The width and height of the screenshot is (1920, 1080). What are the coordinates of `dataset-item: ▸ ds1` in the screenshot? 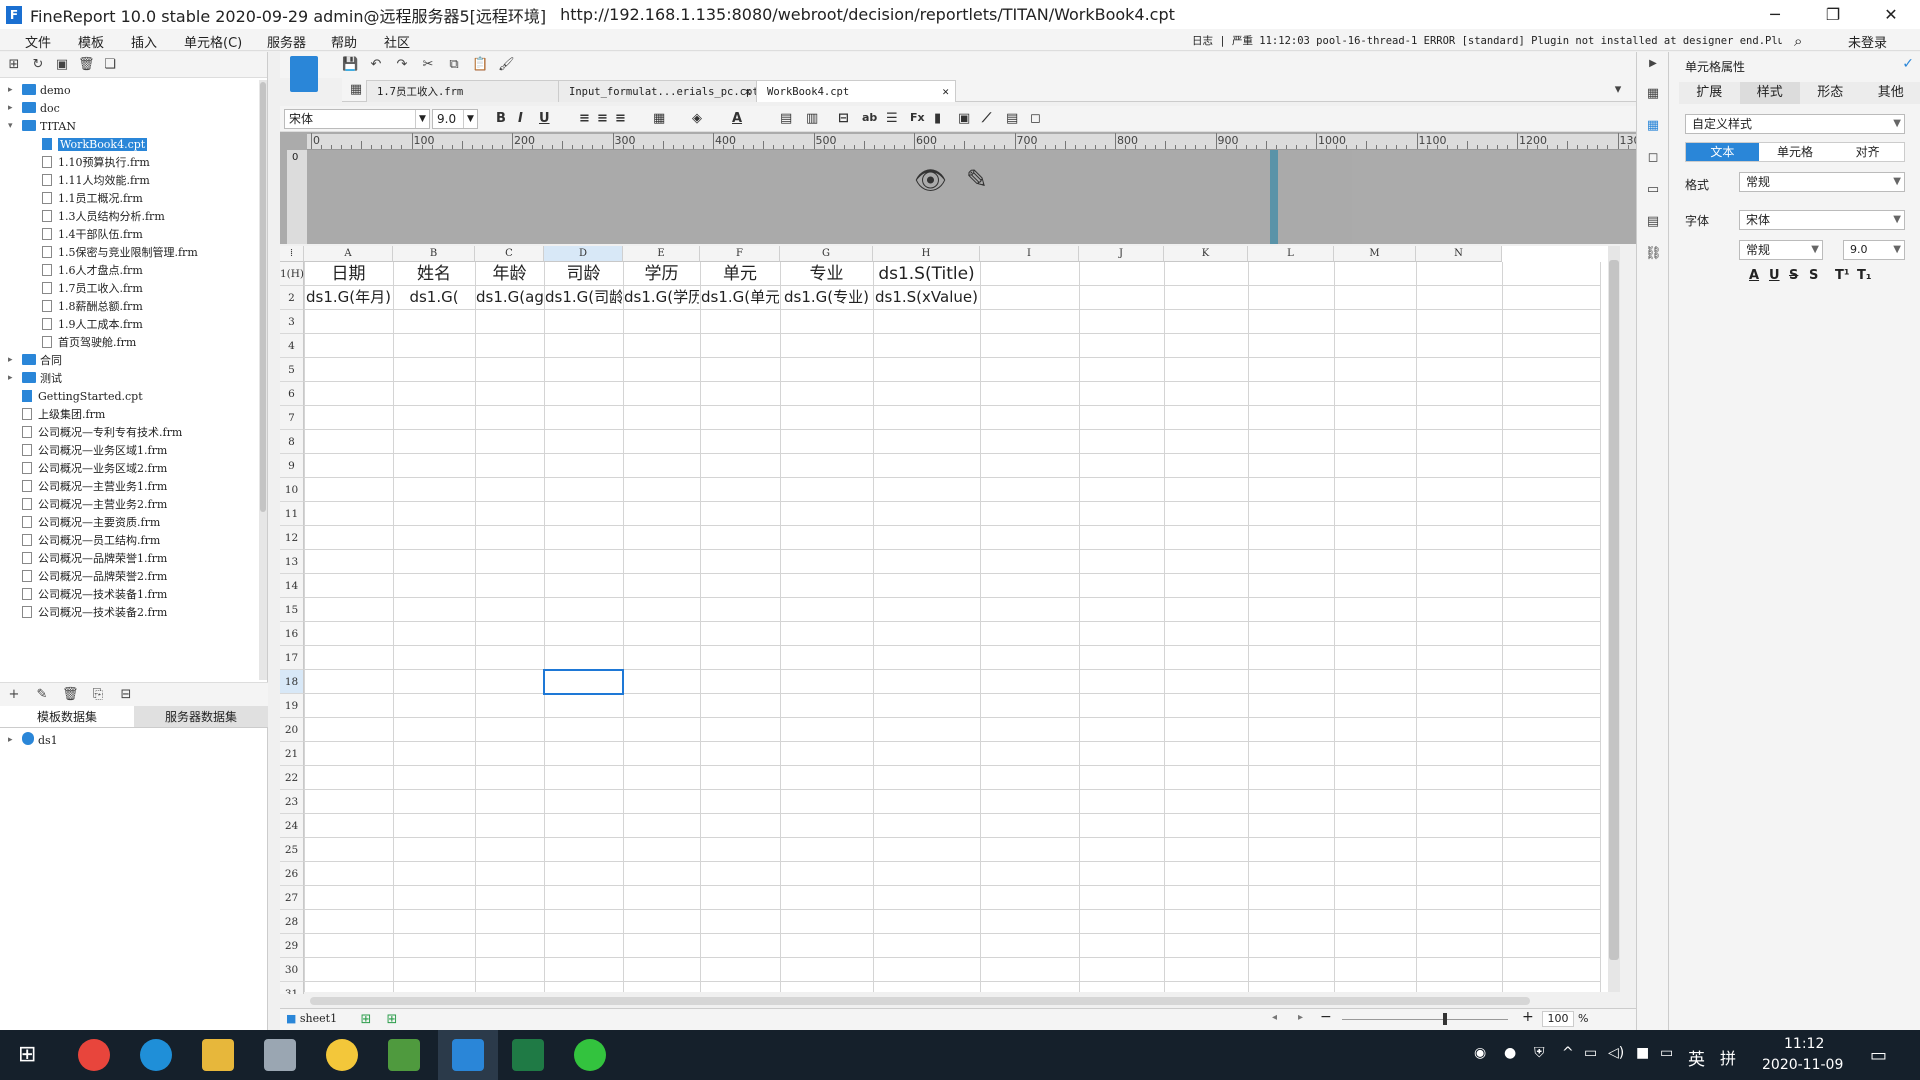 It's located at (33, 740).